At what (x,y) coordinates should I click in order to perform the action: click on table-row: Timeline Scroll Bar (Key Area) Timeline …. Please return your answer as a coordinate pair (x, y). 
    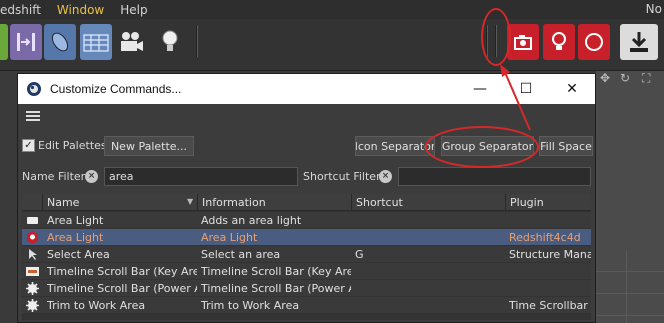
    Looking at the image, I should click on (306, 271).